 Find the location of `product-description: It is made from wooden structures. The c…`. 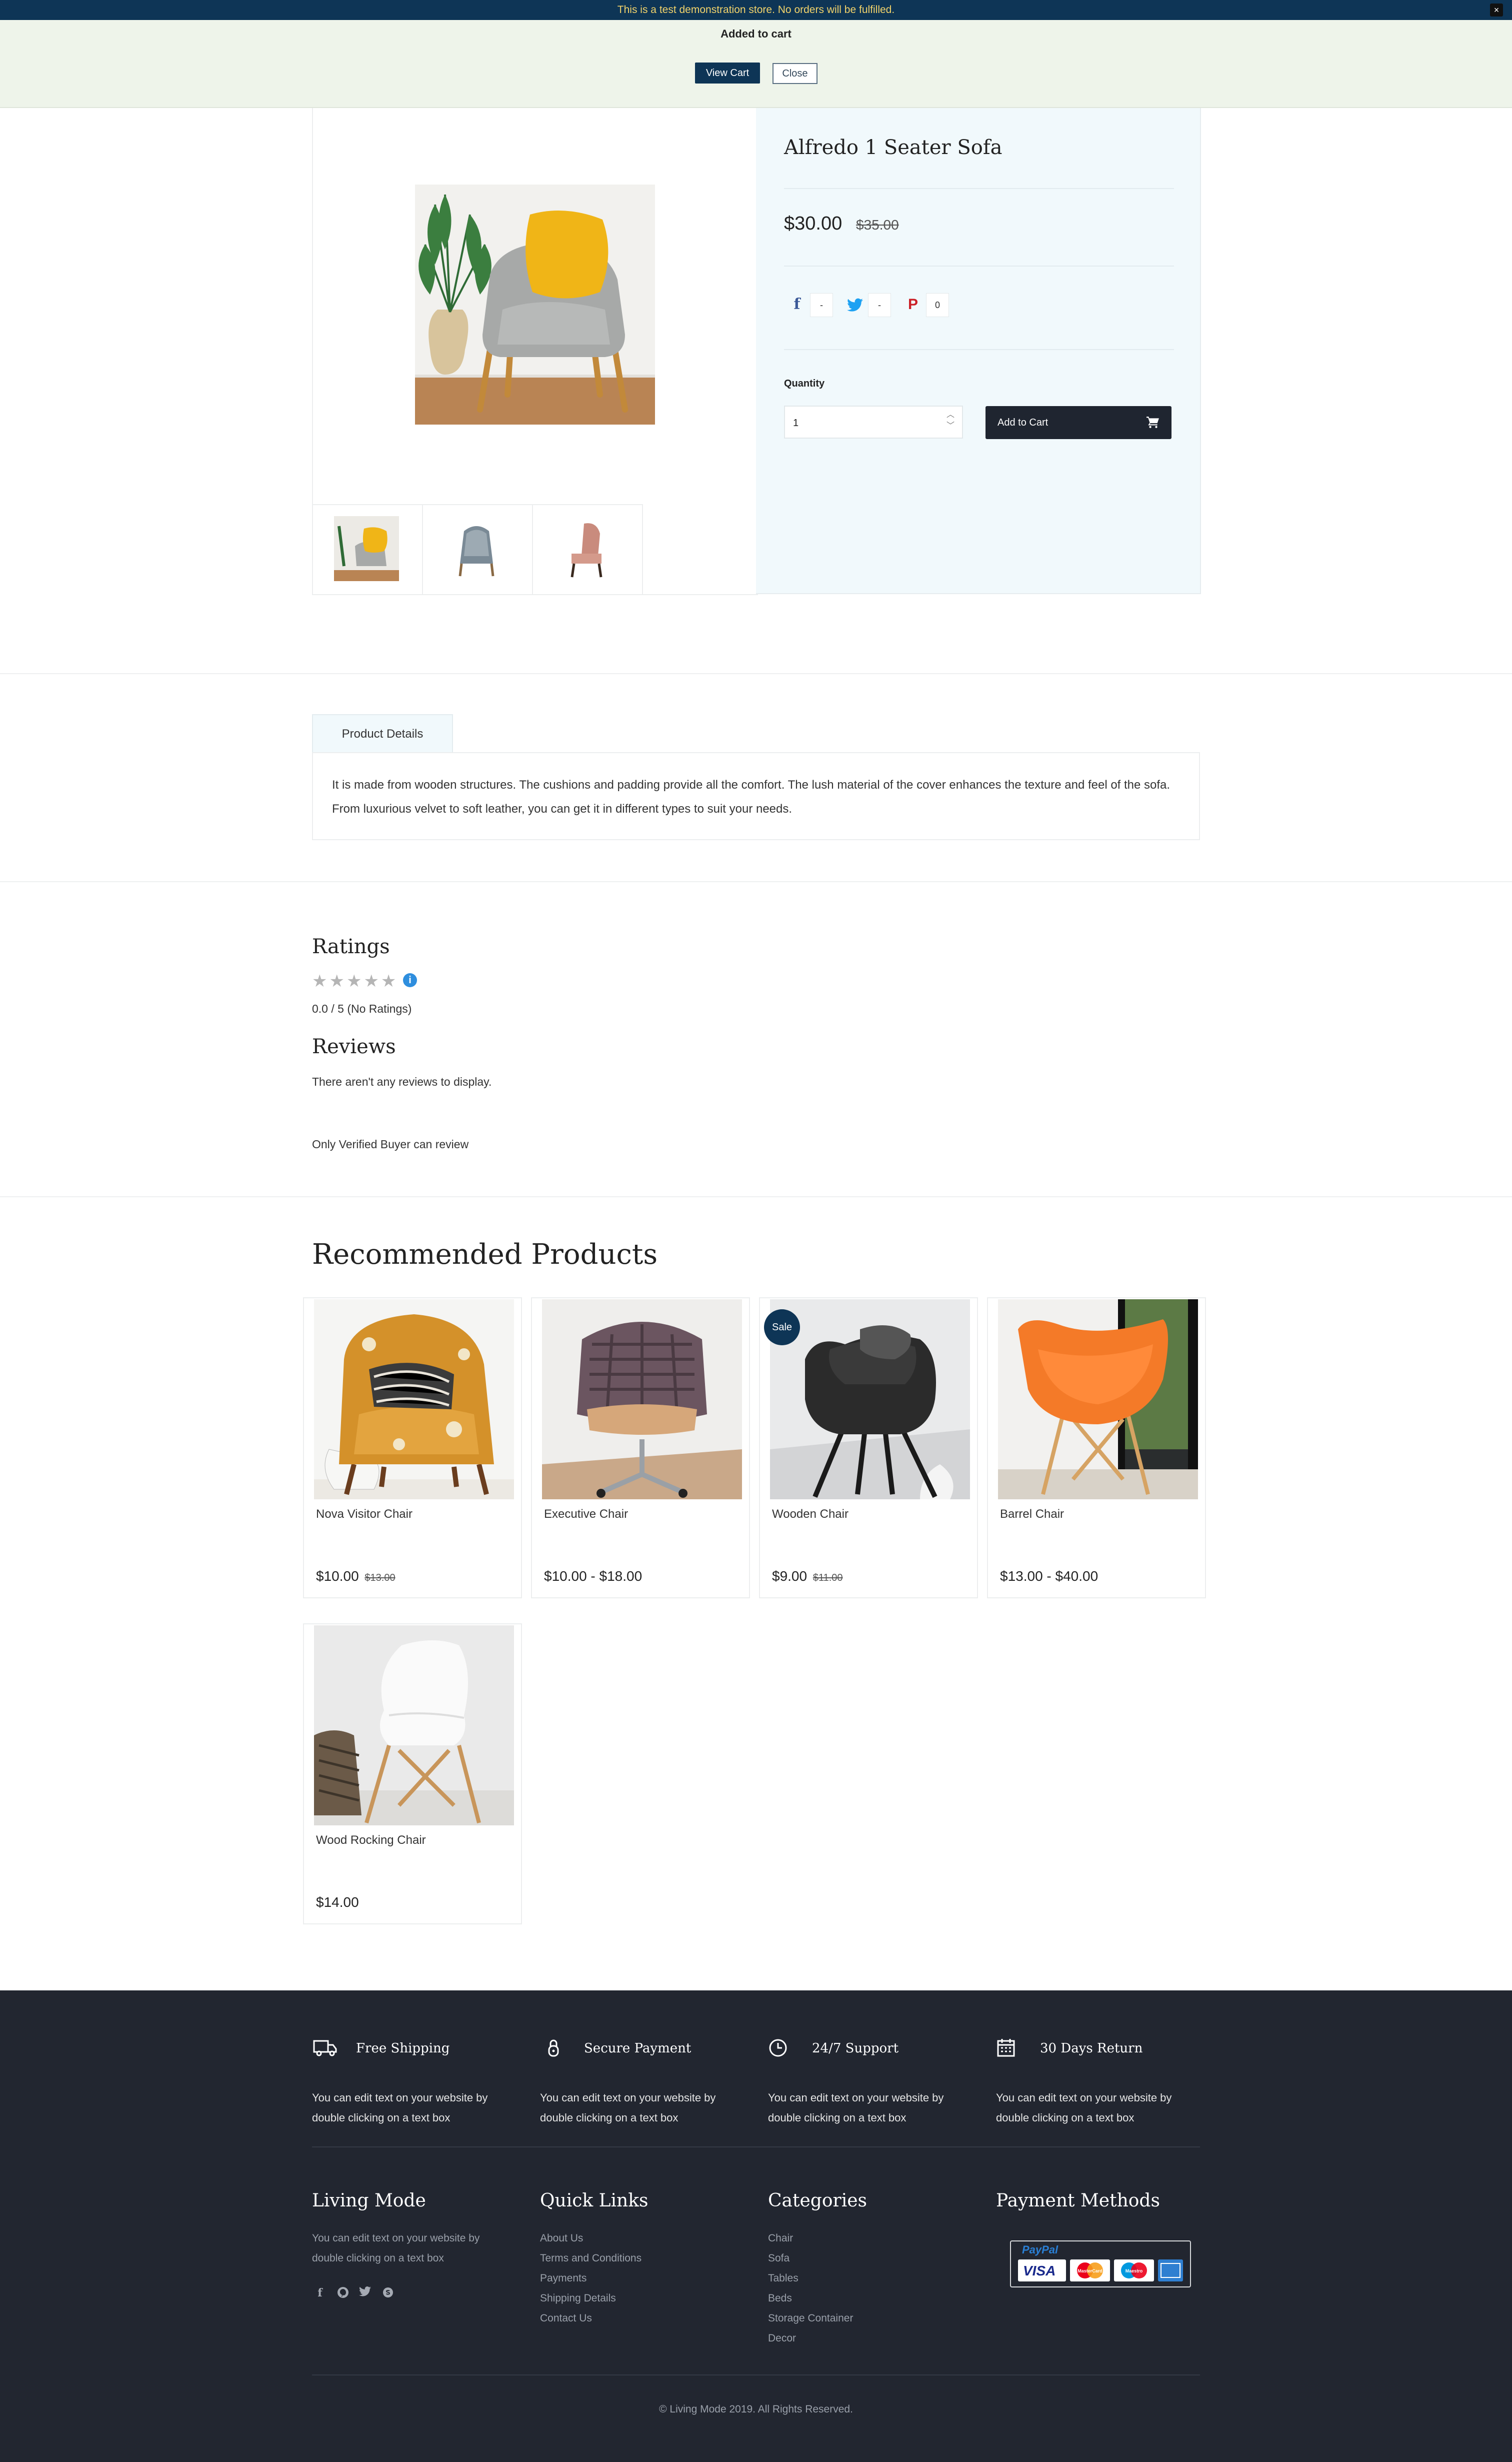

product-description: It is made from wooden structures. The c… is located at coordinates (756, 796).